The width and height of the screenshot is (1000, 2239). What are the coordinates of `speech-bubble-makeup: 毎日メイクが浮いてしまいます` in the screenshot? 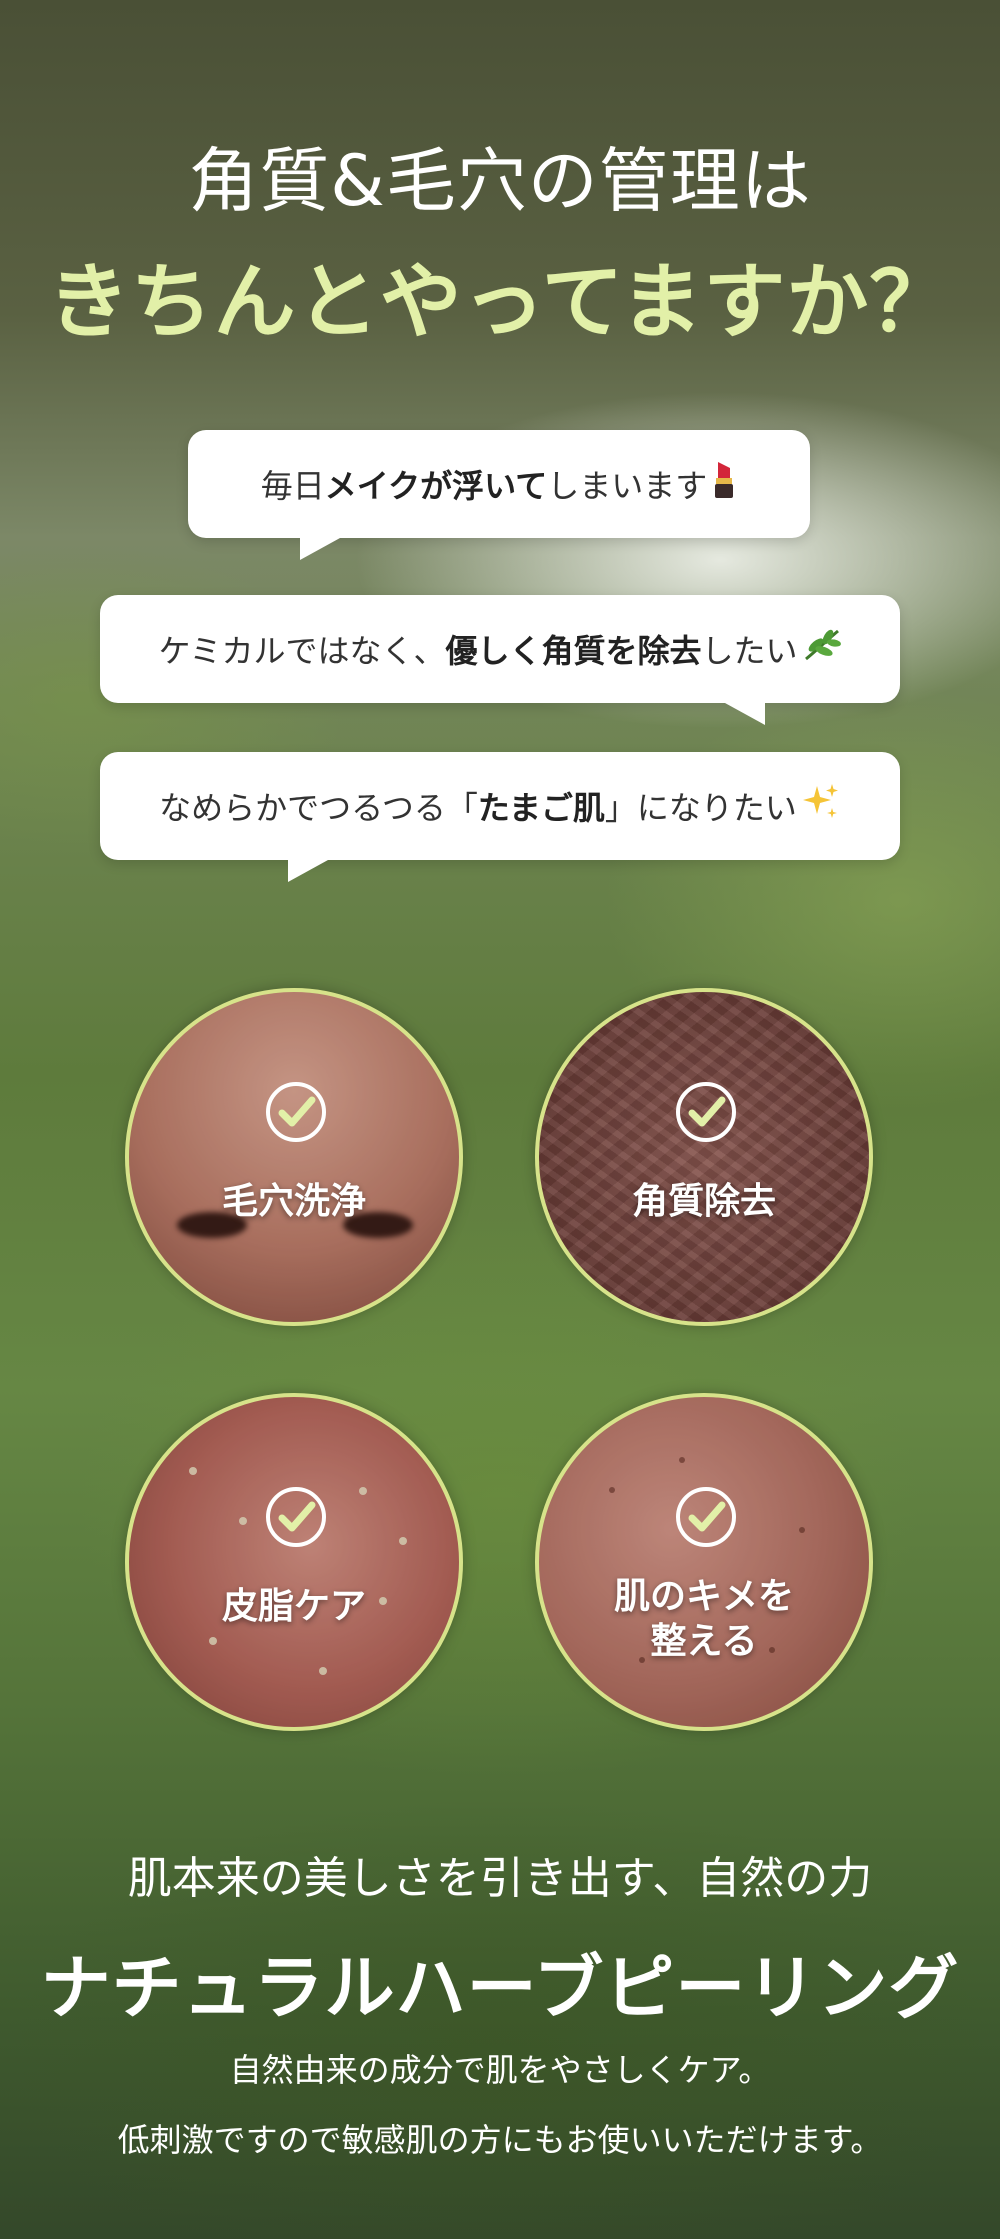 It's located at (499, 484).